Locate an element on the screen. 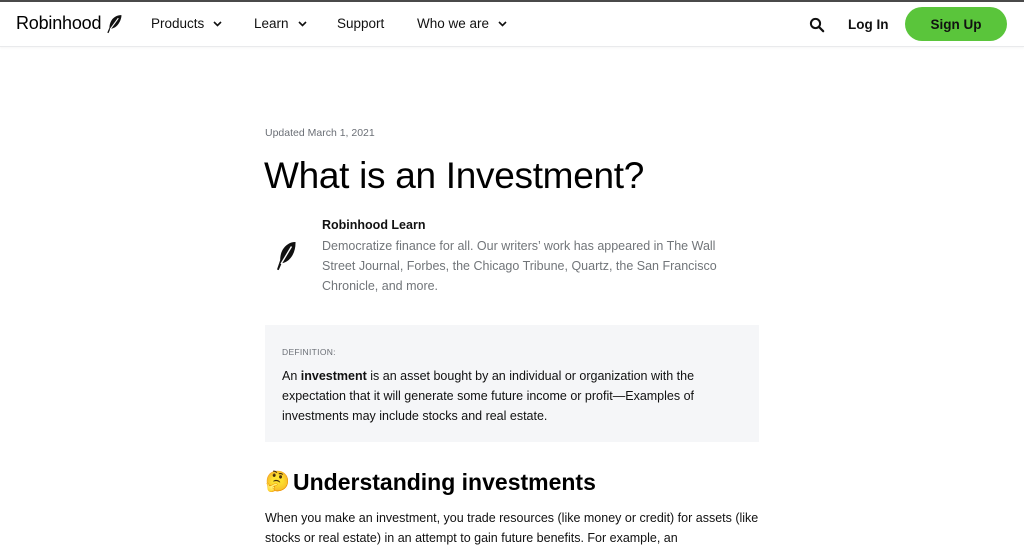  author-name: Robinhood Learn is located at coordinates (373, 225).